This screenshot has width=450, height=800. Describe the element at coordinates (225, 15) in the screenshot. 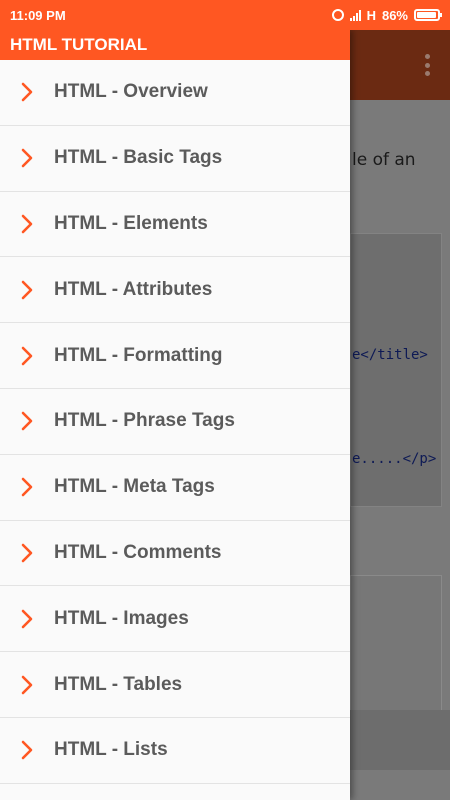

I see `status-bar: 11:09 PM H 86%` at that location.